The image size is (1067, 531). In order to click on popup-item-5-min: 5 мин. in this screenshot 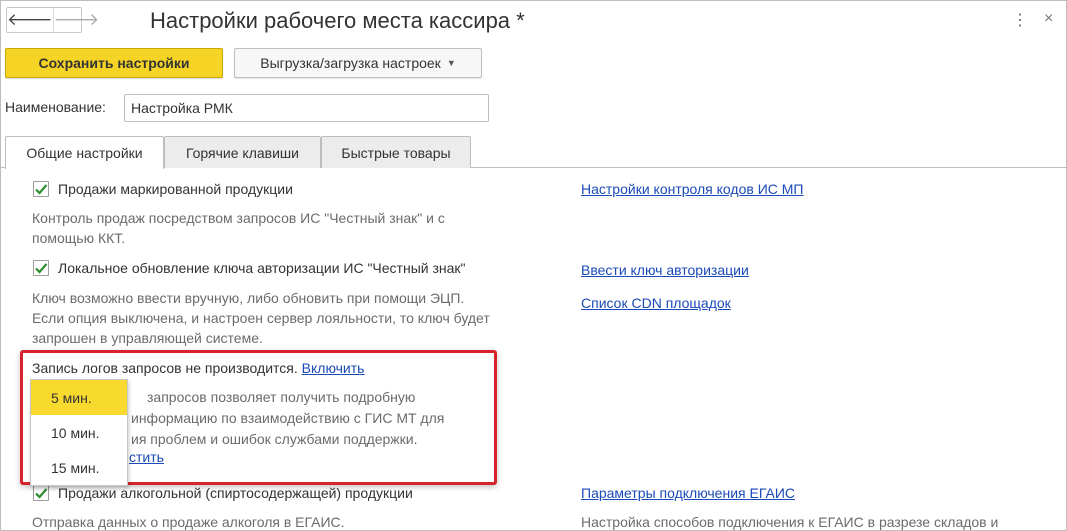, I will do `click(79, 397)`.